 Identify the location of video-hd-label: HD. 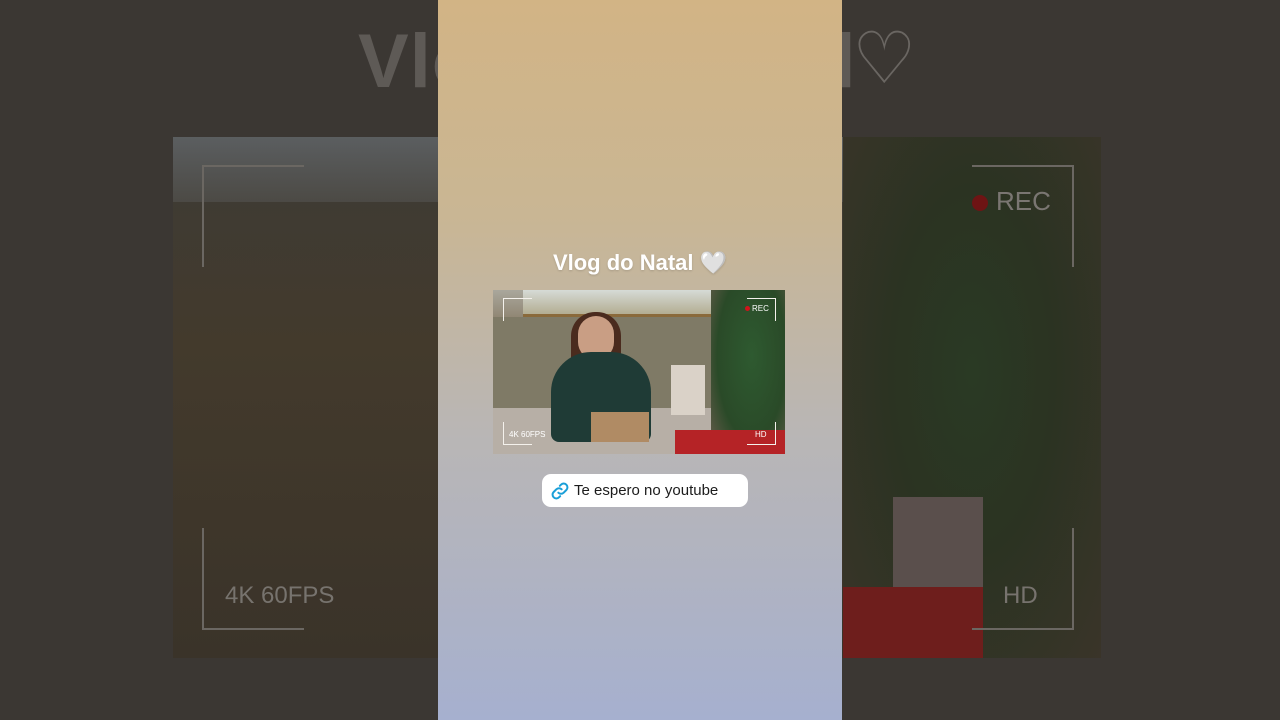
(761, 434).